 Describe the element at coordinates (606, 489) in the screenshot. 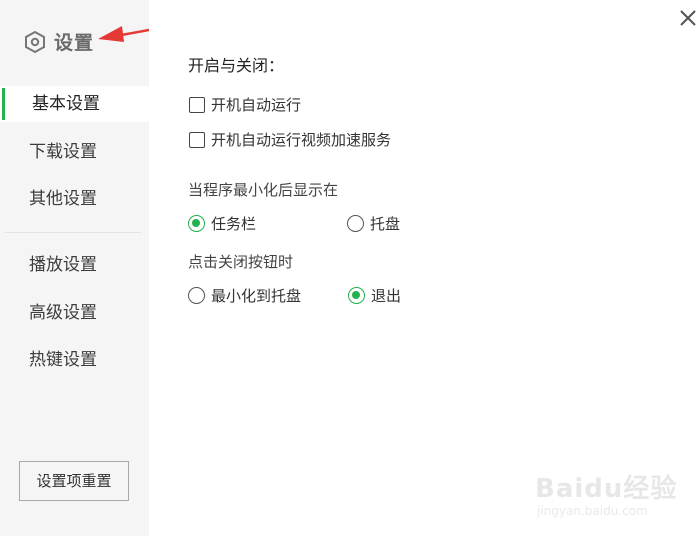

I see `watermark-text: Baidu经验` at that location.